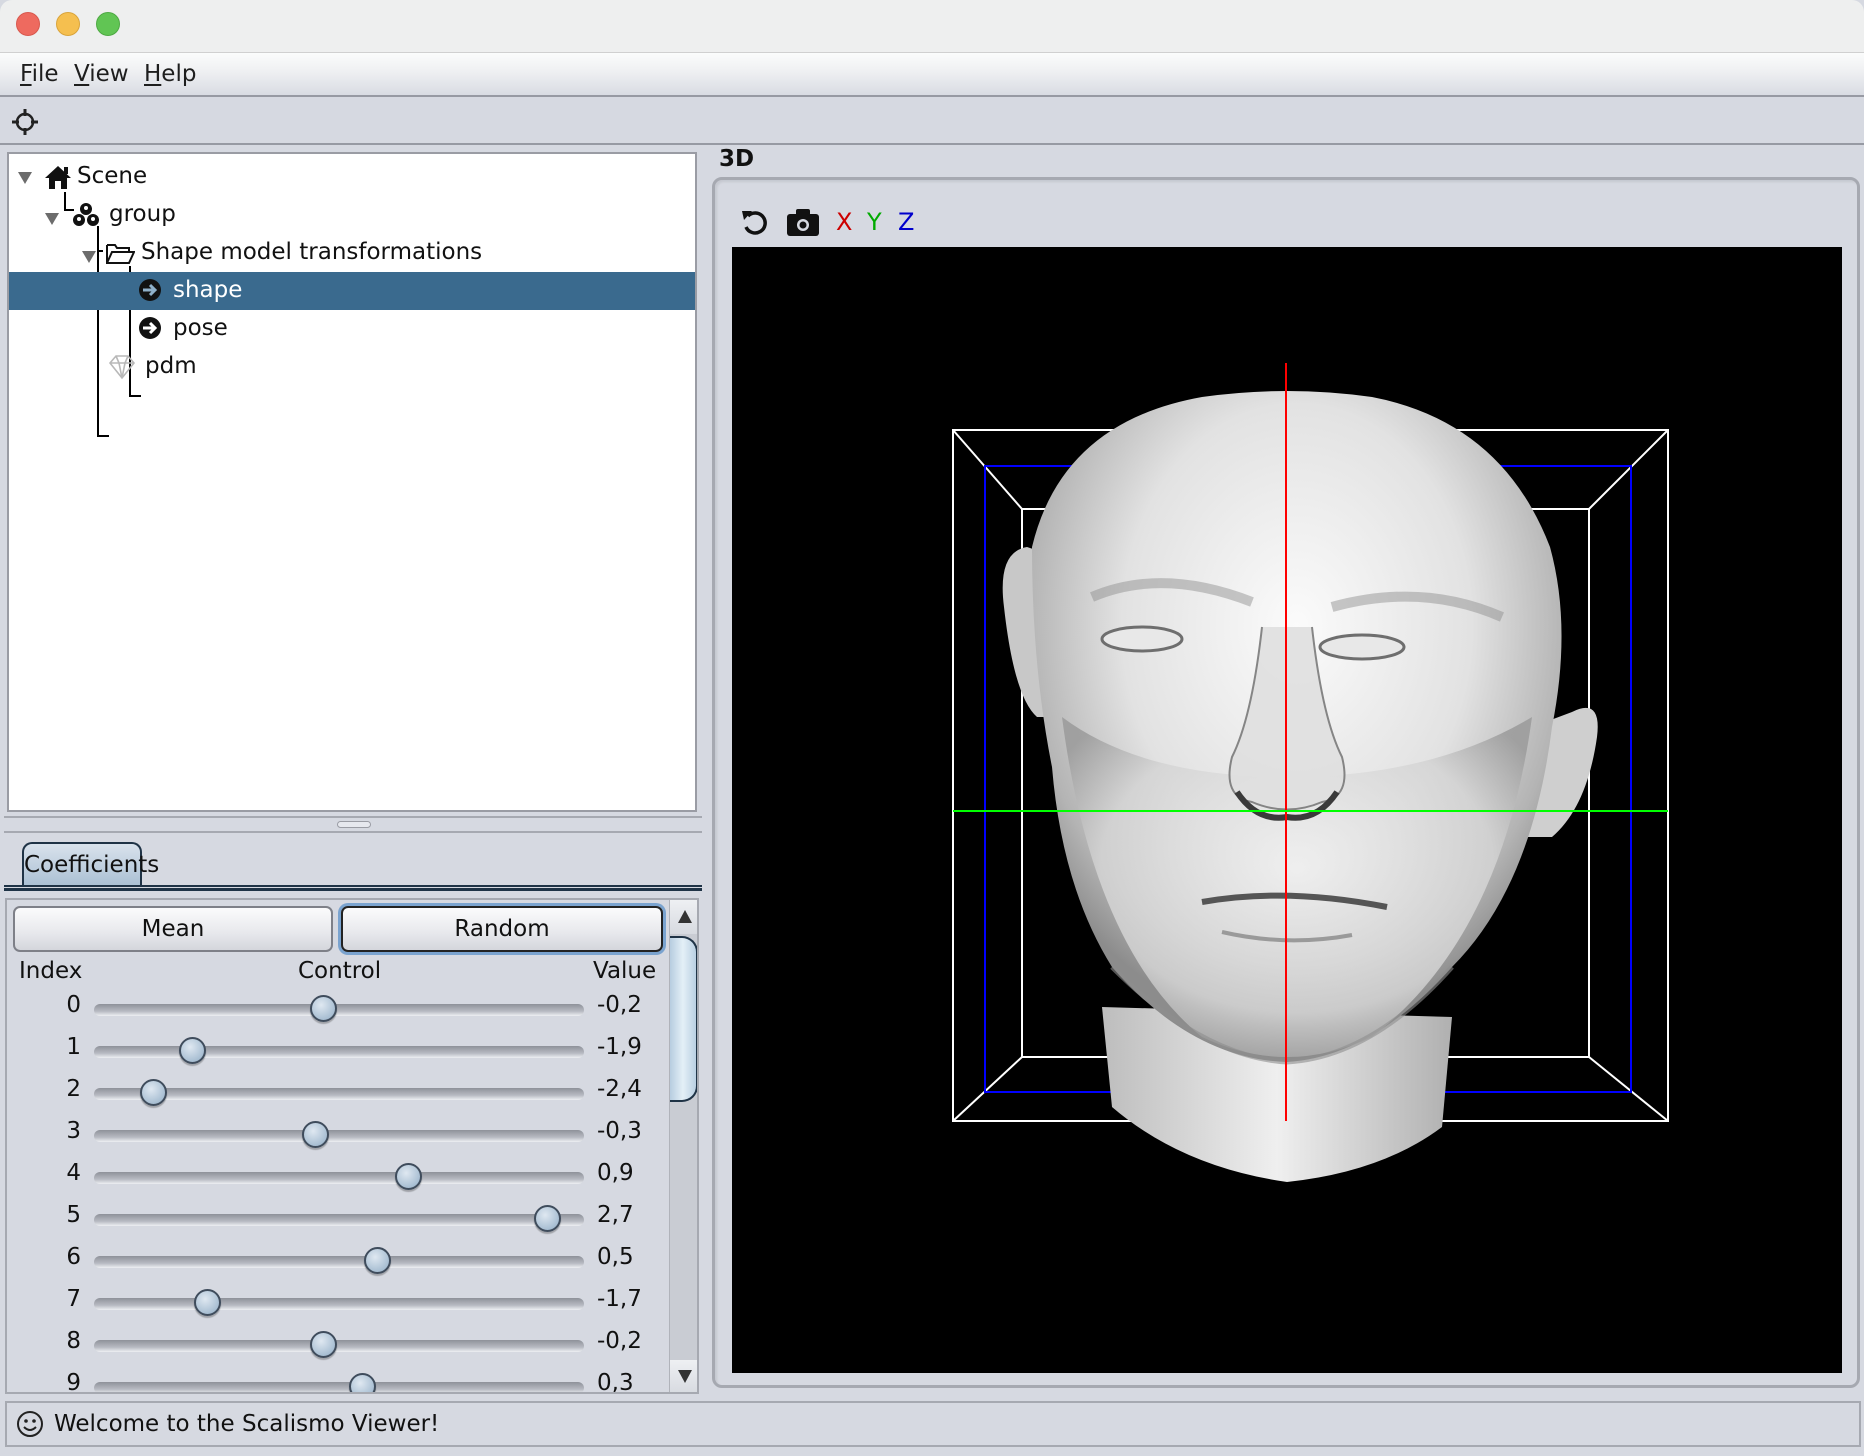 The image size is (1864, 1456). I want to click on menu-help: Help, so click(170, 74).